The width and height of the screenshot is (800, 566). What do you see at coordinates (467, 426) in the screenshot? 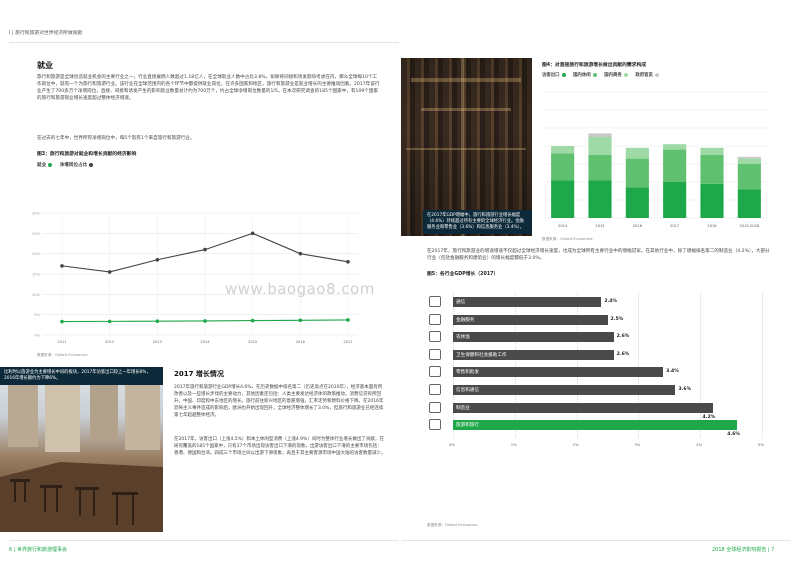
I see `hbar-category-label: 旅游和旅行` at bounding box center [467, 426].